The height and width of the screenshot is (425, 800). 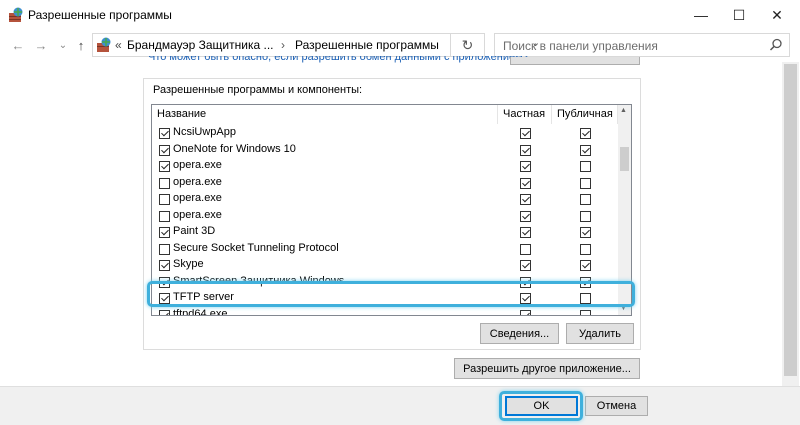 What do you see at coordinates (400, 405) in the screenshot?
I see `dialog-footer` at bounding box center [400, 405].